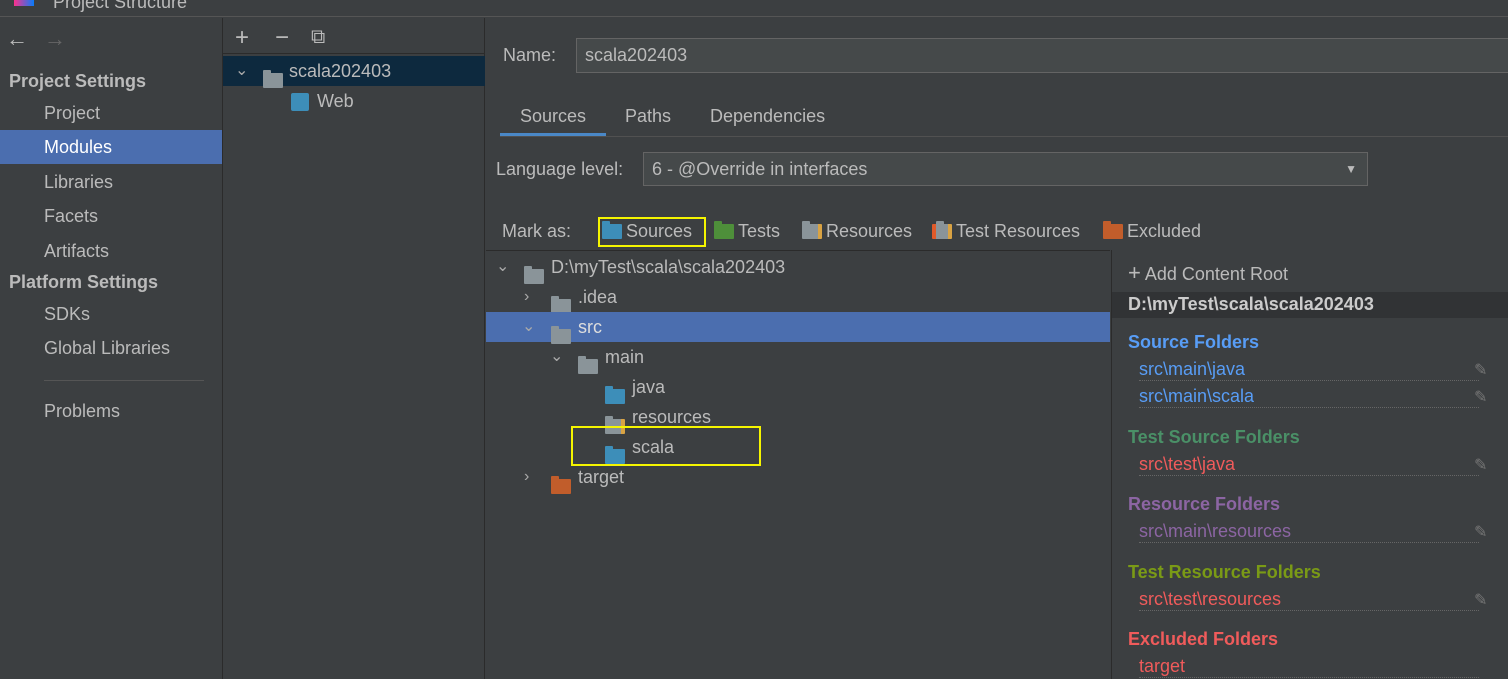  Describe the element at coordinates (120, 6) in the screenshot. I see `window-title: Project Structure` at that location.